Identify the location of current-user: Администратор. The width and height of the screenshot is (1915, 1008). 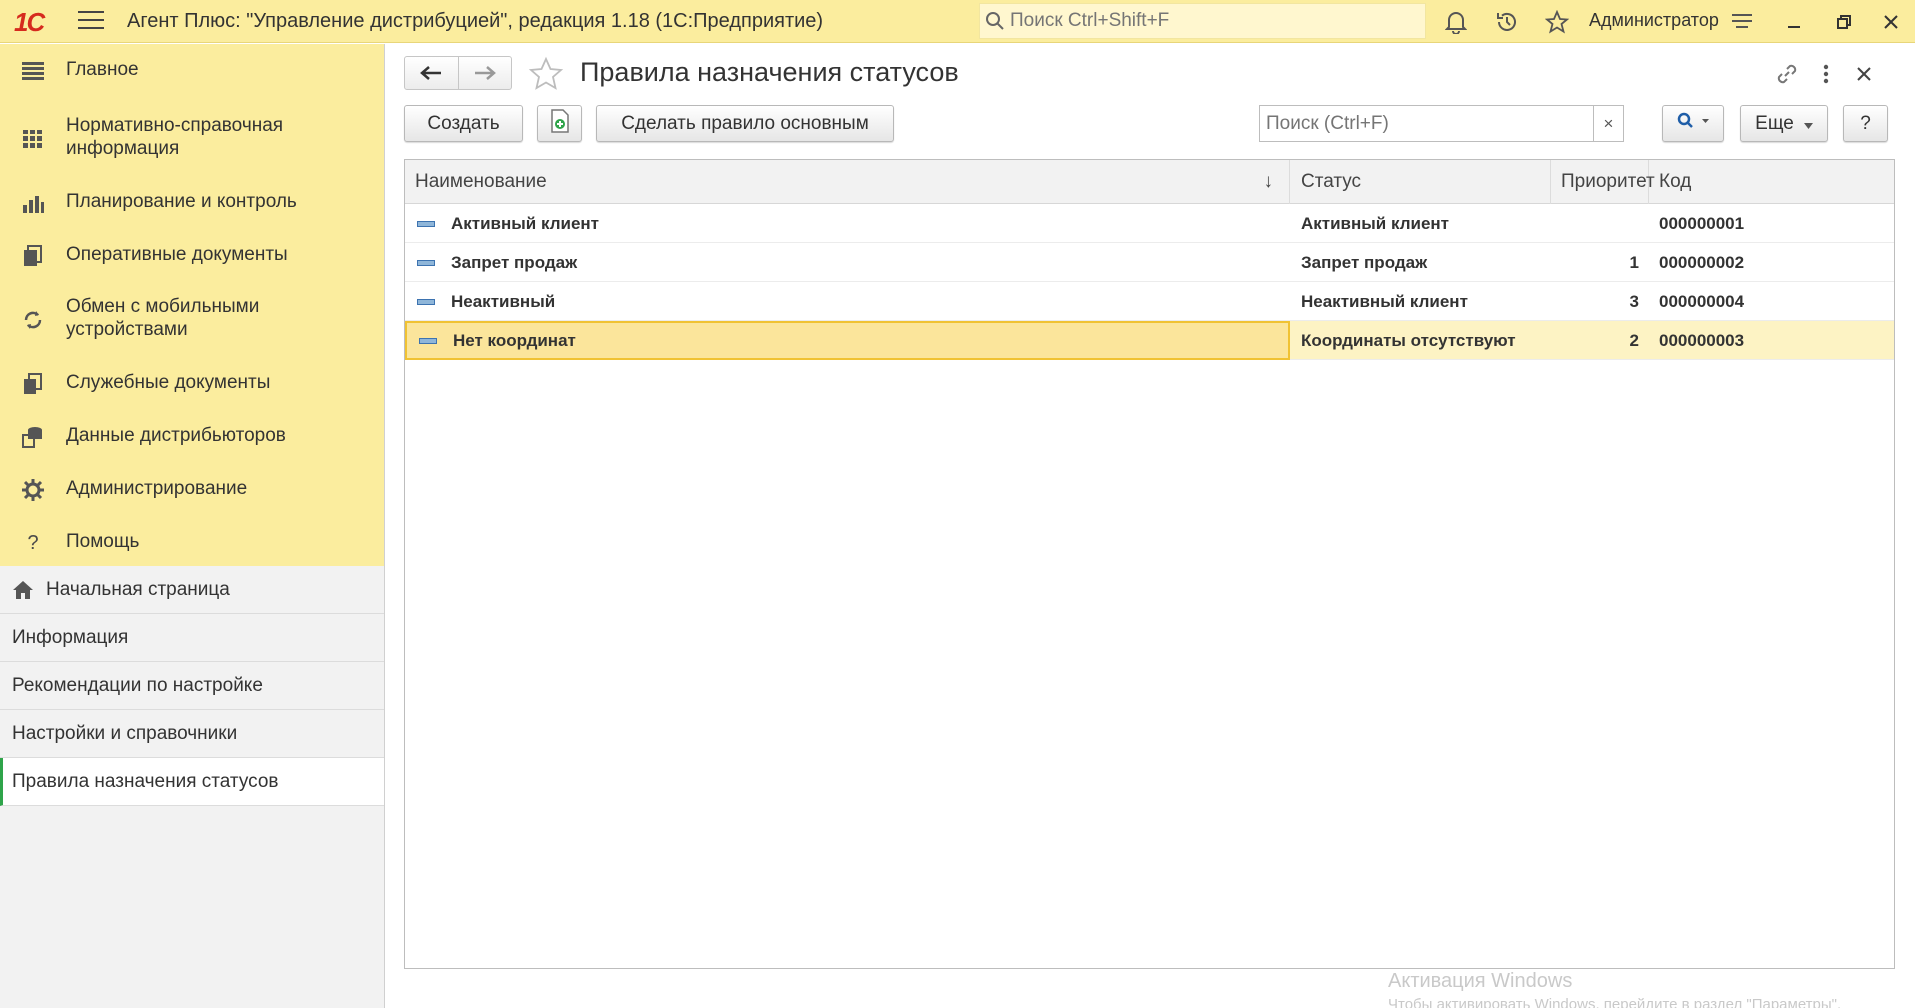
(1654, 20).